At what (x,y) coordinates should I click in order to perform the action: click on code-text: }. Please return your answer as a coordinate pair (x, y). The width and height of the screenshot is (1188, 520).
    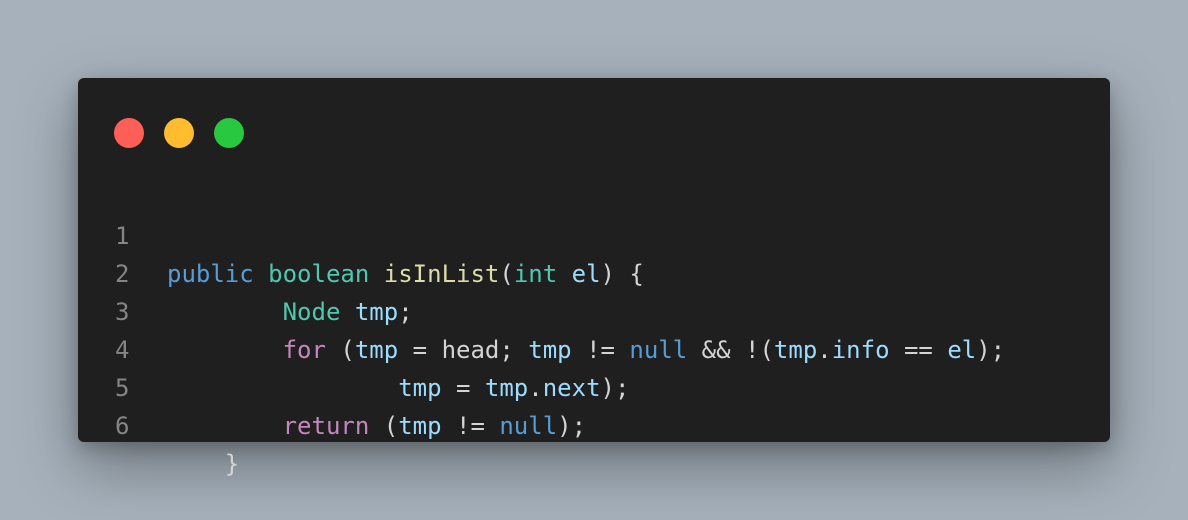
    Looking at the image, I should click on (203, 464).